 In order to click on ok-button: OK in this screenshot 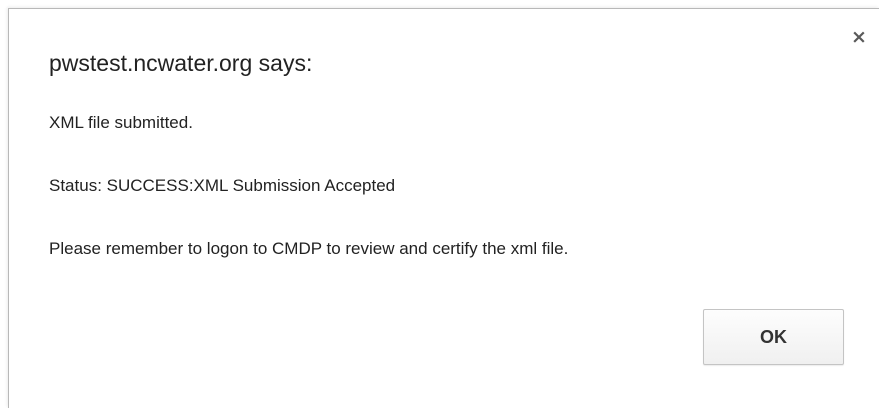, I will do `click(773, 337)`.